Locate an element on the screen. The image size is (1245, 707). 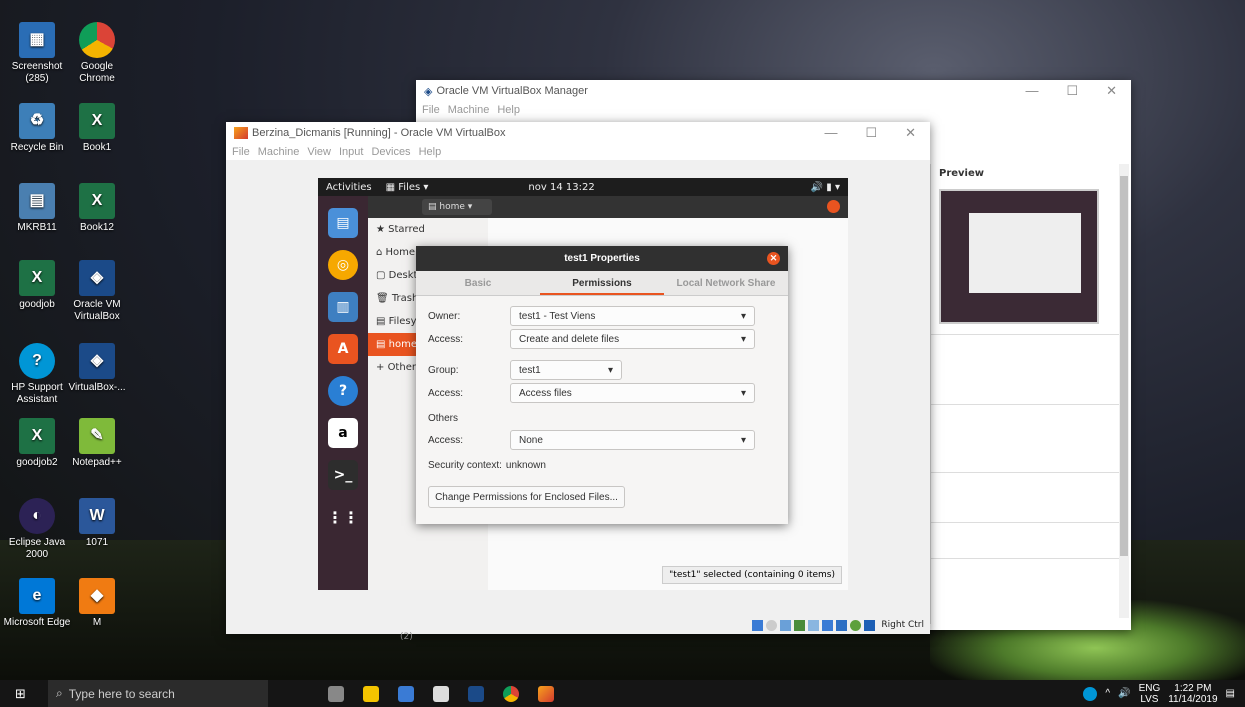
menu-devices: Devices is located at coordinates (390, 152).